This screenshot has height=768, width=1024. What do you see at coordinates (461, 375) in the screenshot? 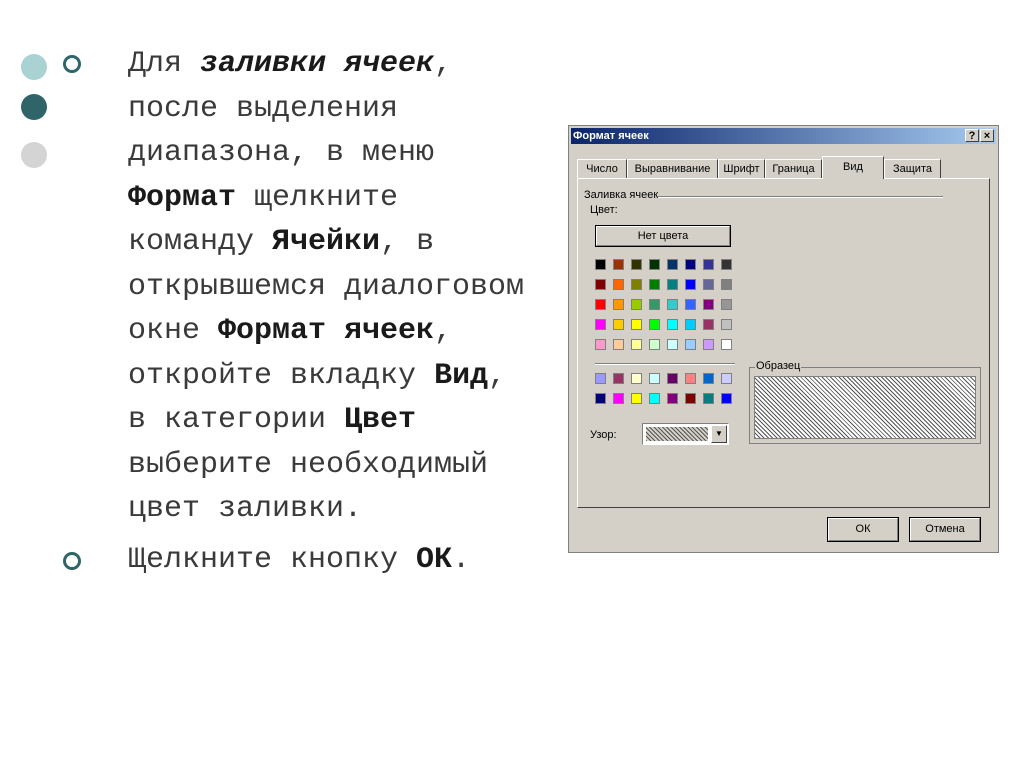
I see `bold-text: Вид` at bounding box center [461, 375].